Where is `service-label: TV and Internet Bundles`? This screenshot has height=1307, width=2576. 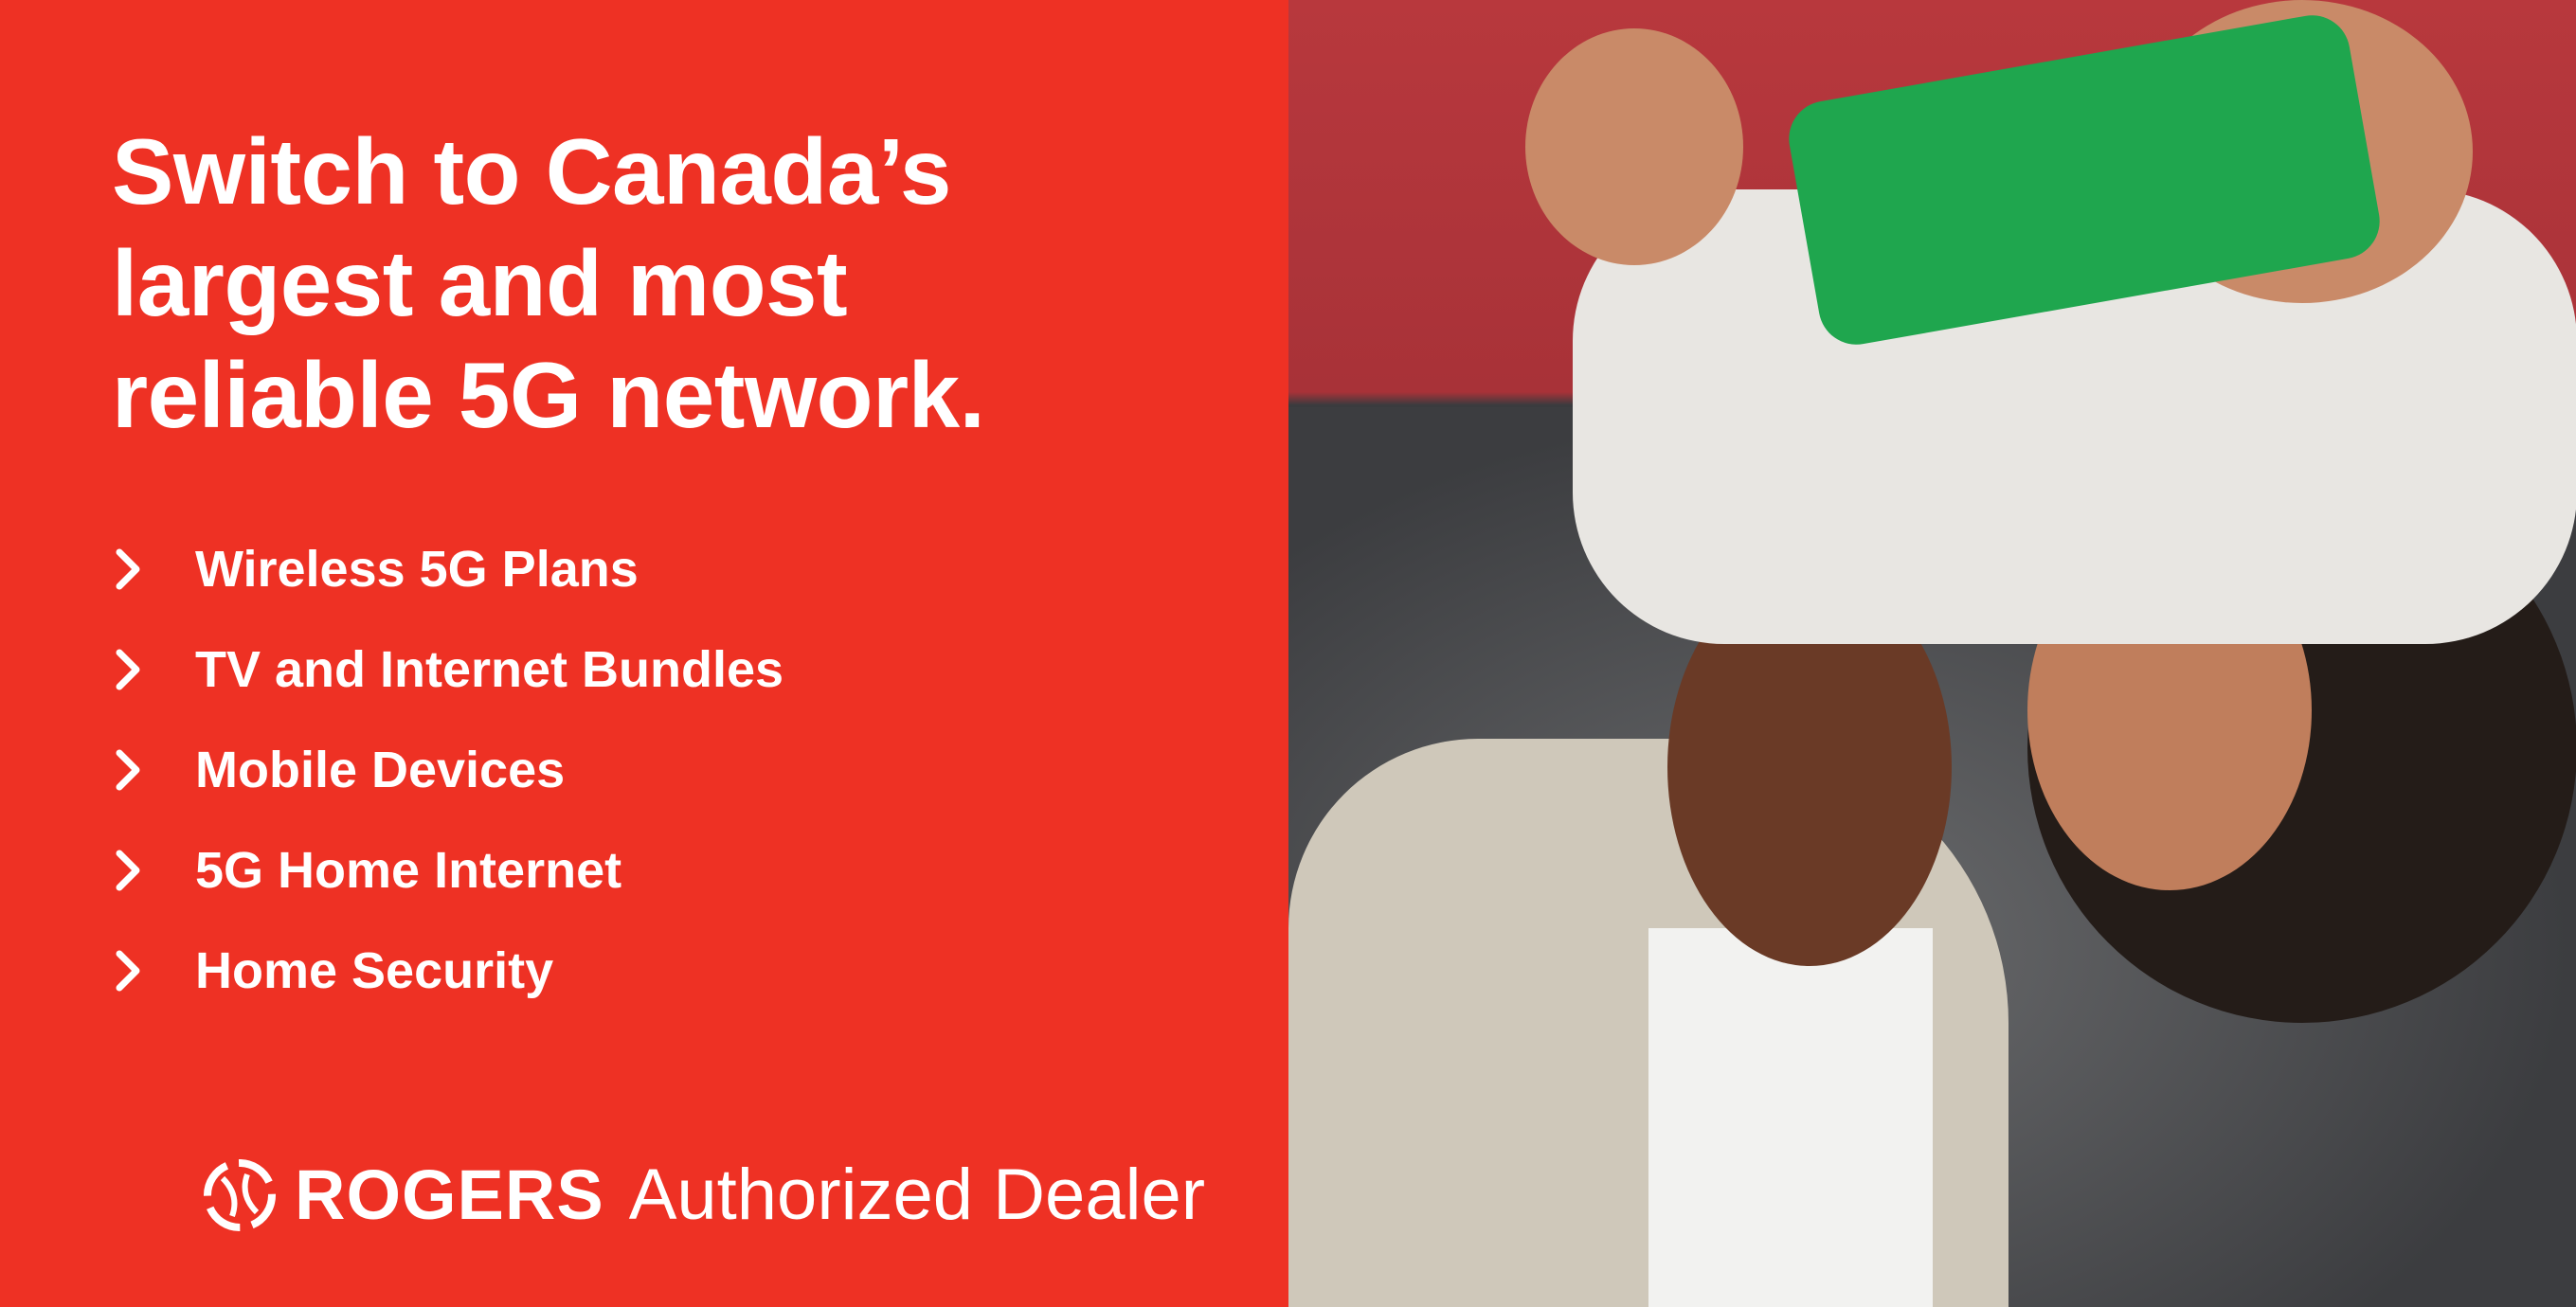
service-label: TV and Internet Bundles is located at coordinates (489, 669).